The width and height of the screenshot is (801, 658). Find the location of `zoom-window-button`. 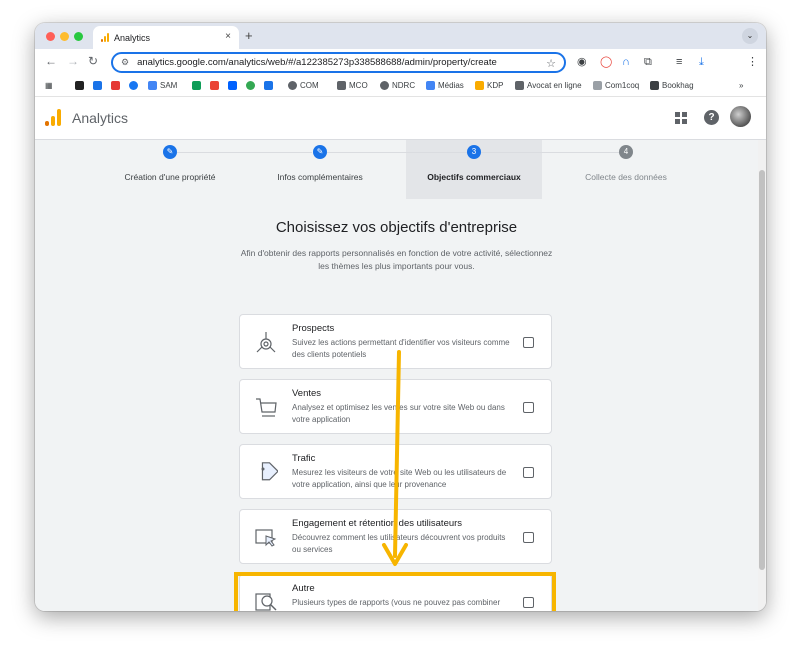

zoom-window-button is located at coordinates (78, 36).